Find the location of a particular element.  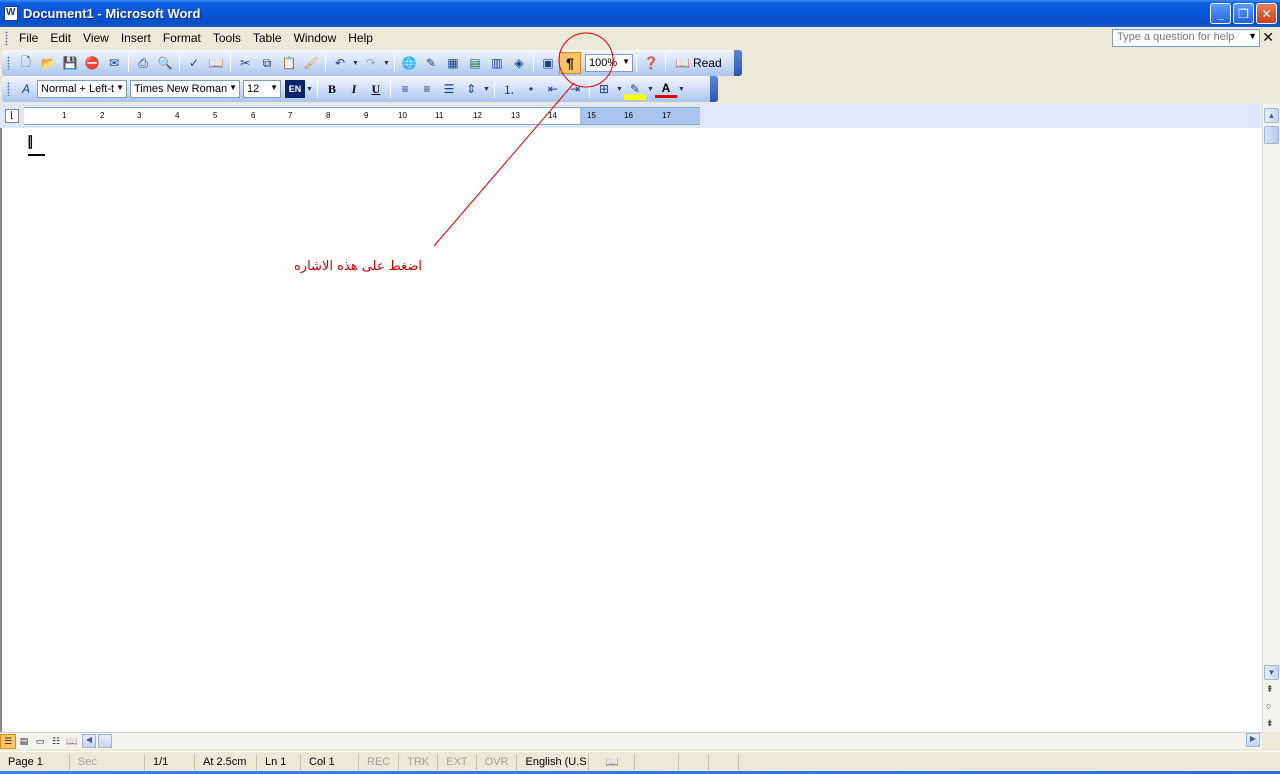

document-close-icon: ✕ is located at coordinates (1268, 37).